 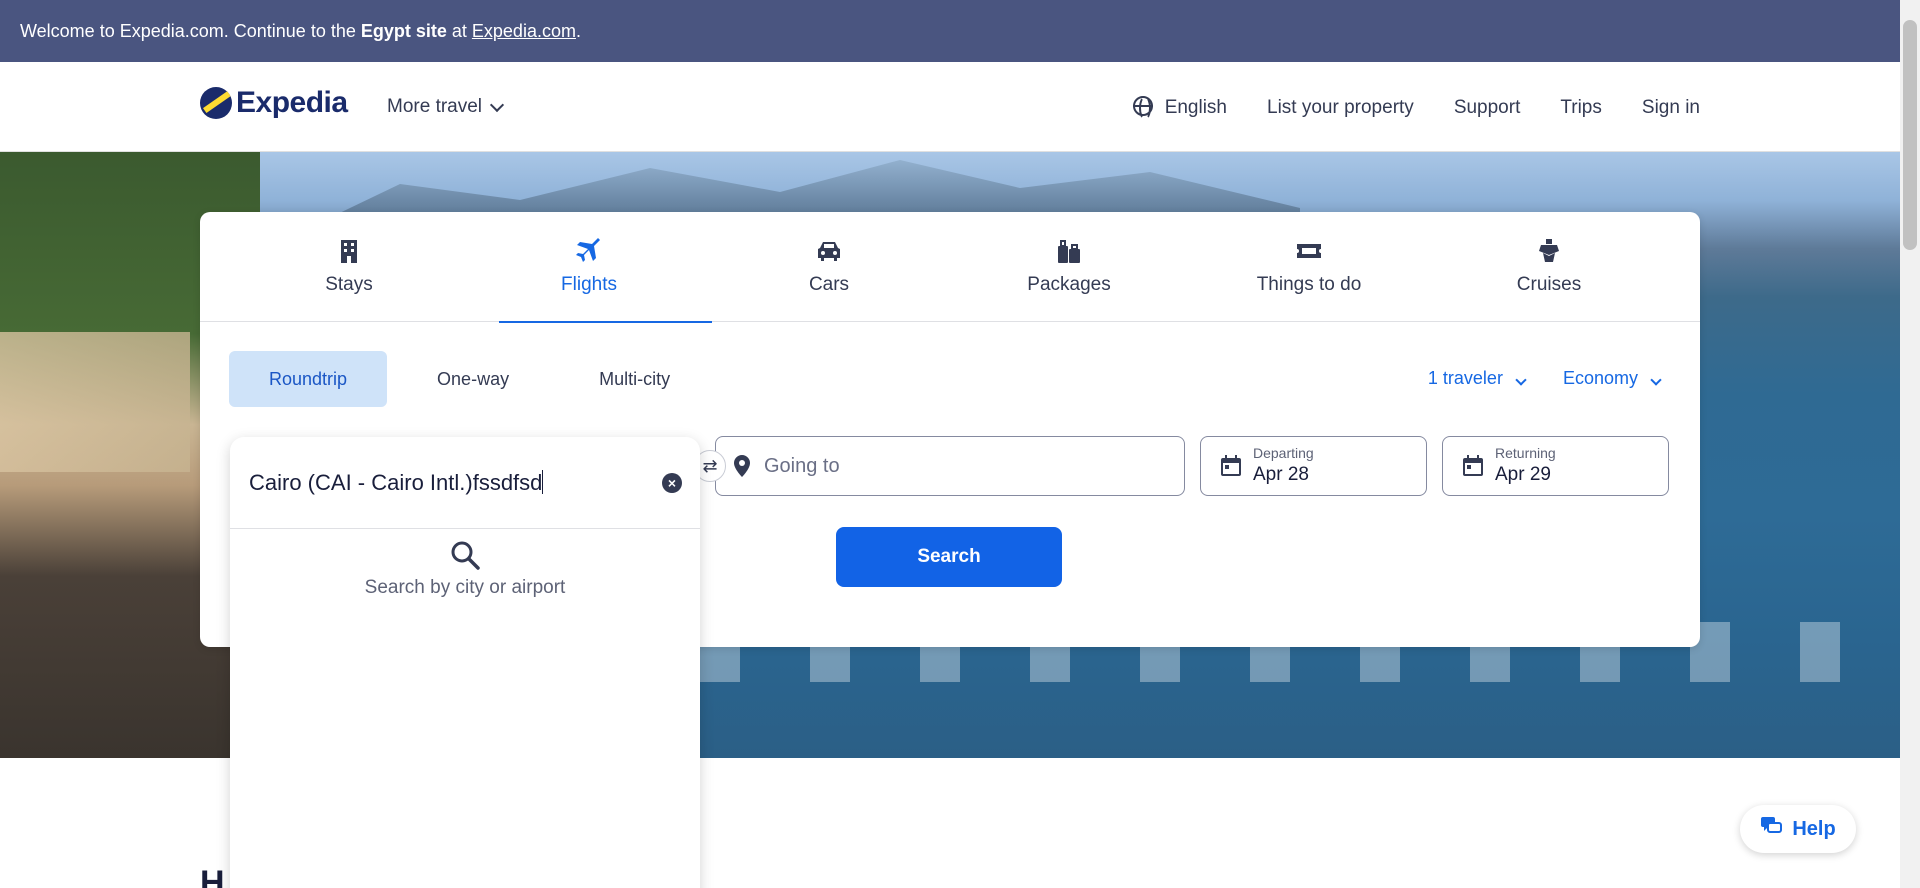 I want to click on more-travel-label: More travel, so click(x=435, y=106).